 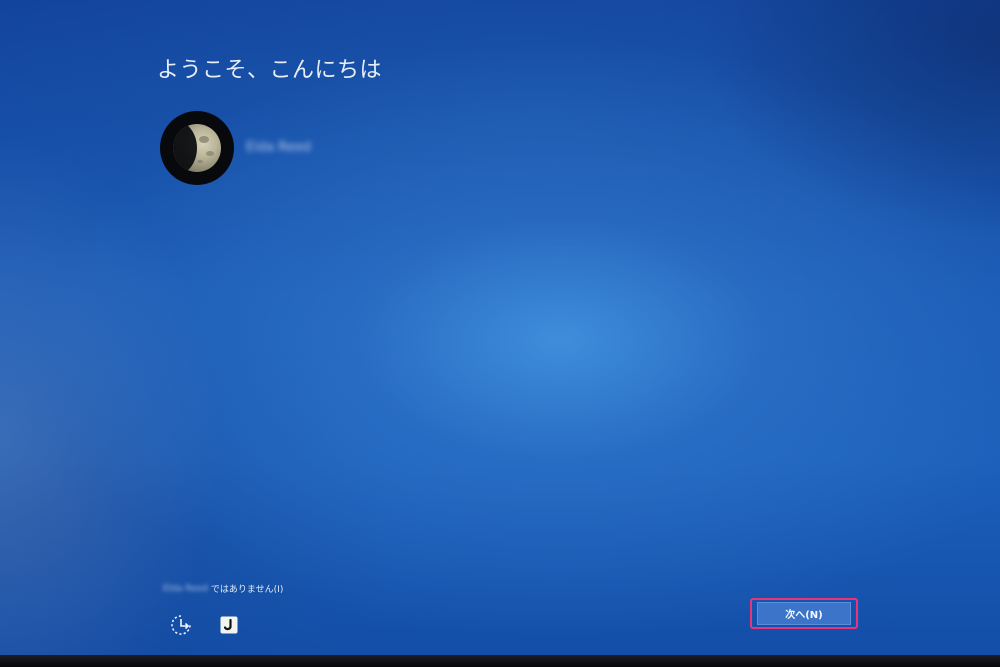 I want to click on not-you-link: Elda Reed ではありません(I), so click(x=223, y=589).